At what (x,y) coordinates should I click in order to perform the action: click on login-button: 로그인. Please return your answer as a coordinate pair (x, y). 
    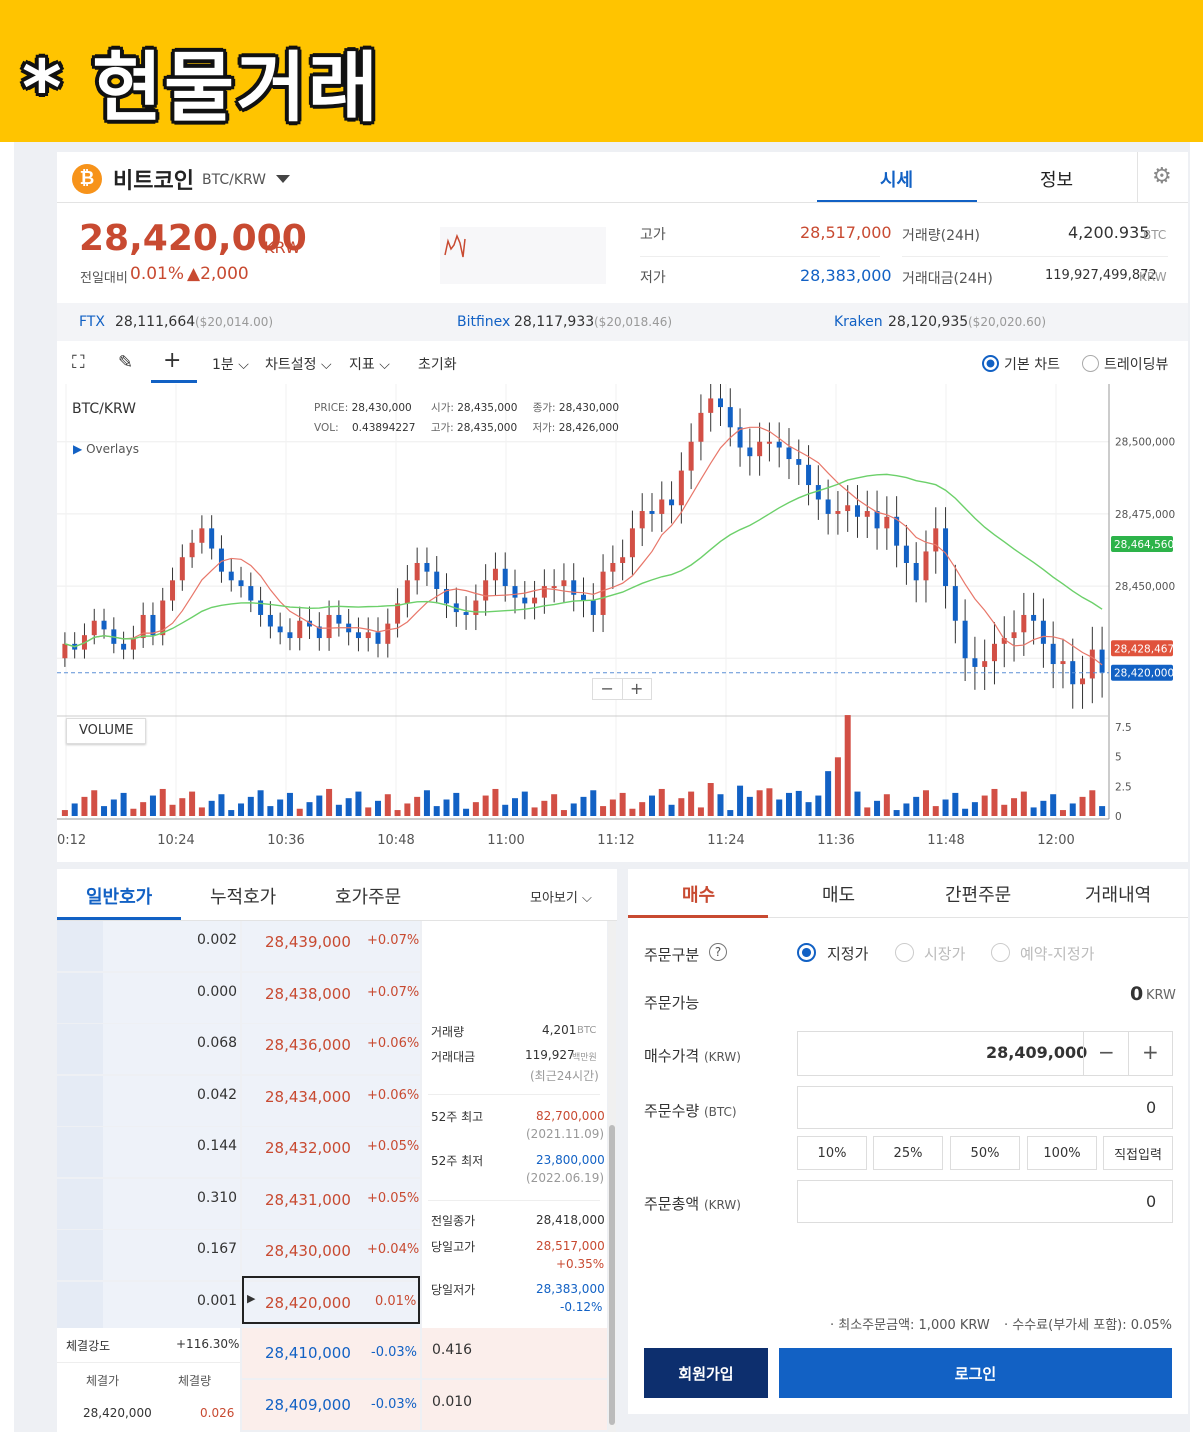
    Looking at the image, I should click on (975, 1373).